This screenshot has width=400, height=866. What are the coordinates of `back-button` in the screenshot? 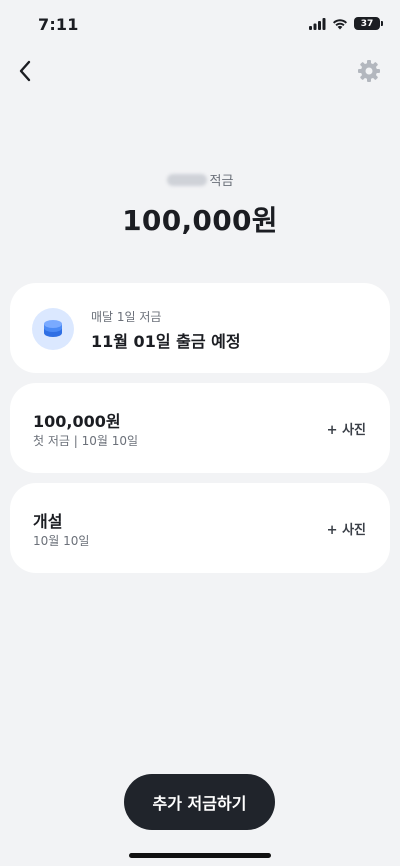 It's located at (25, 71).